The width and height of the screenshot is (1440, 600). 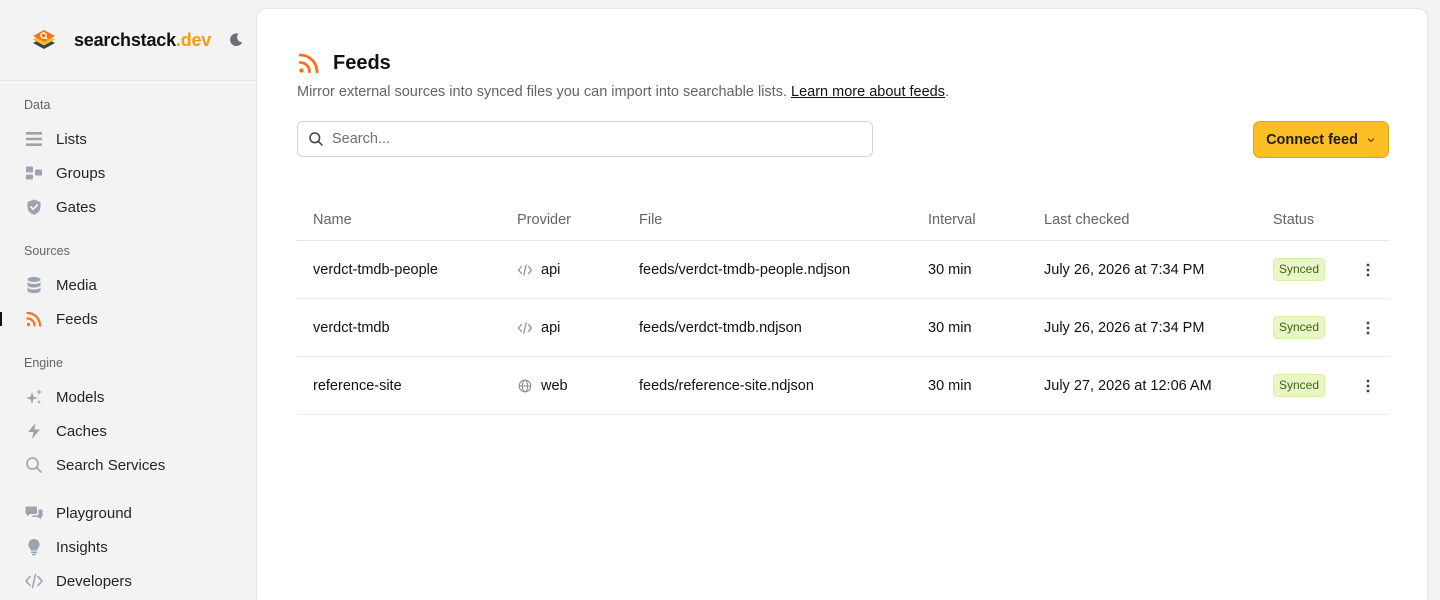 I want to click on brand-name: searchstack.dev, so click(x=142, y=40).